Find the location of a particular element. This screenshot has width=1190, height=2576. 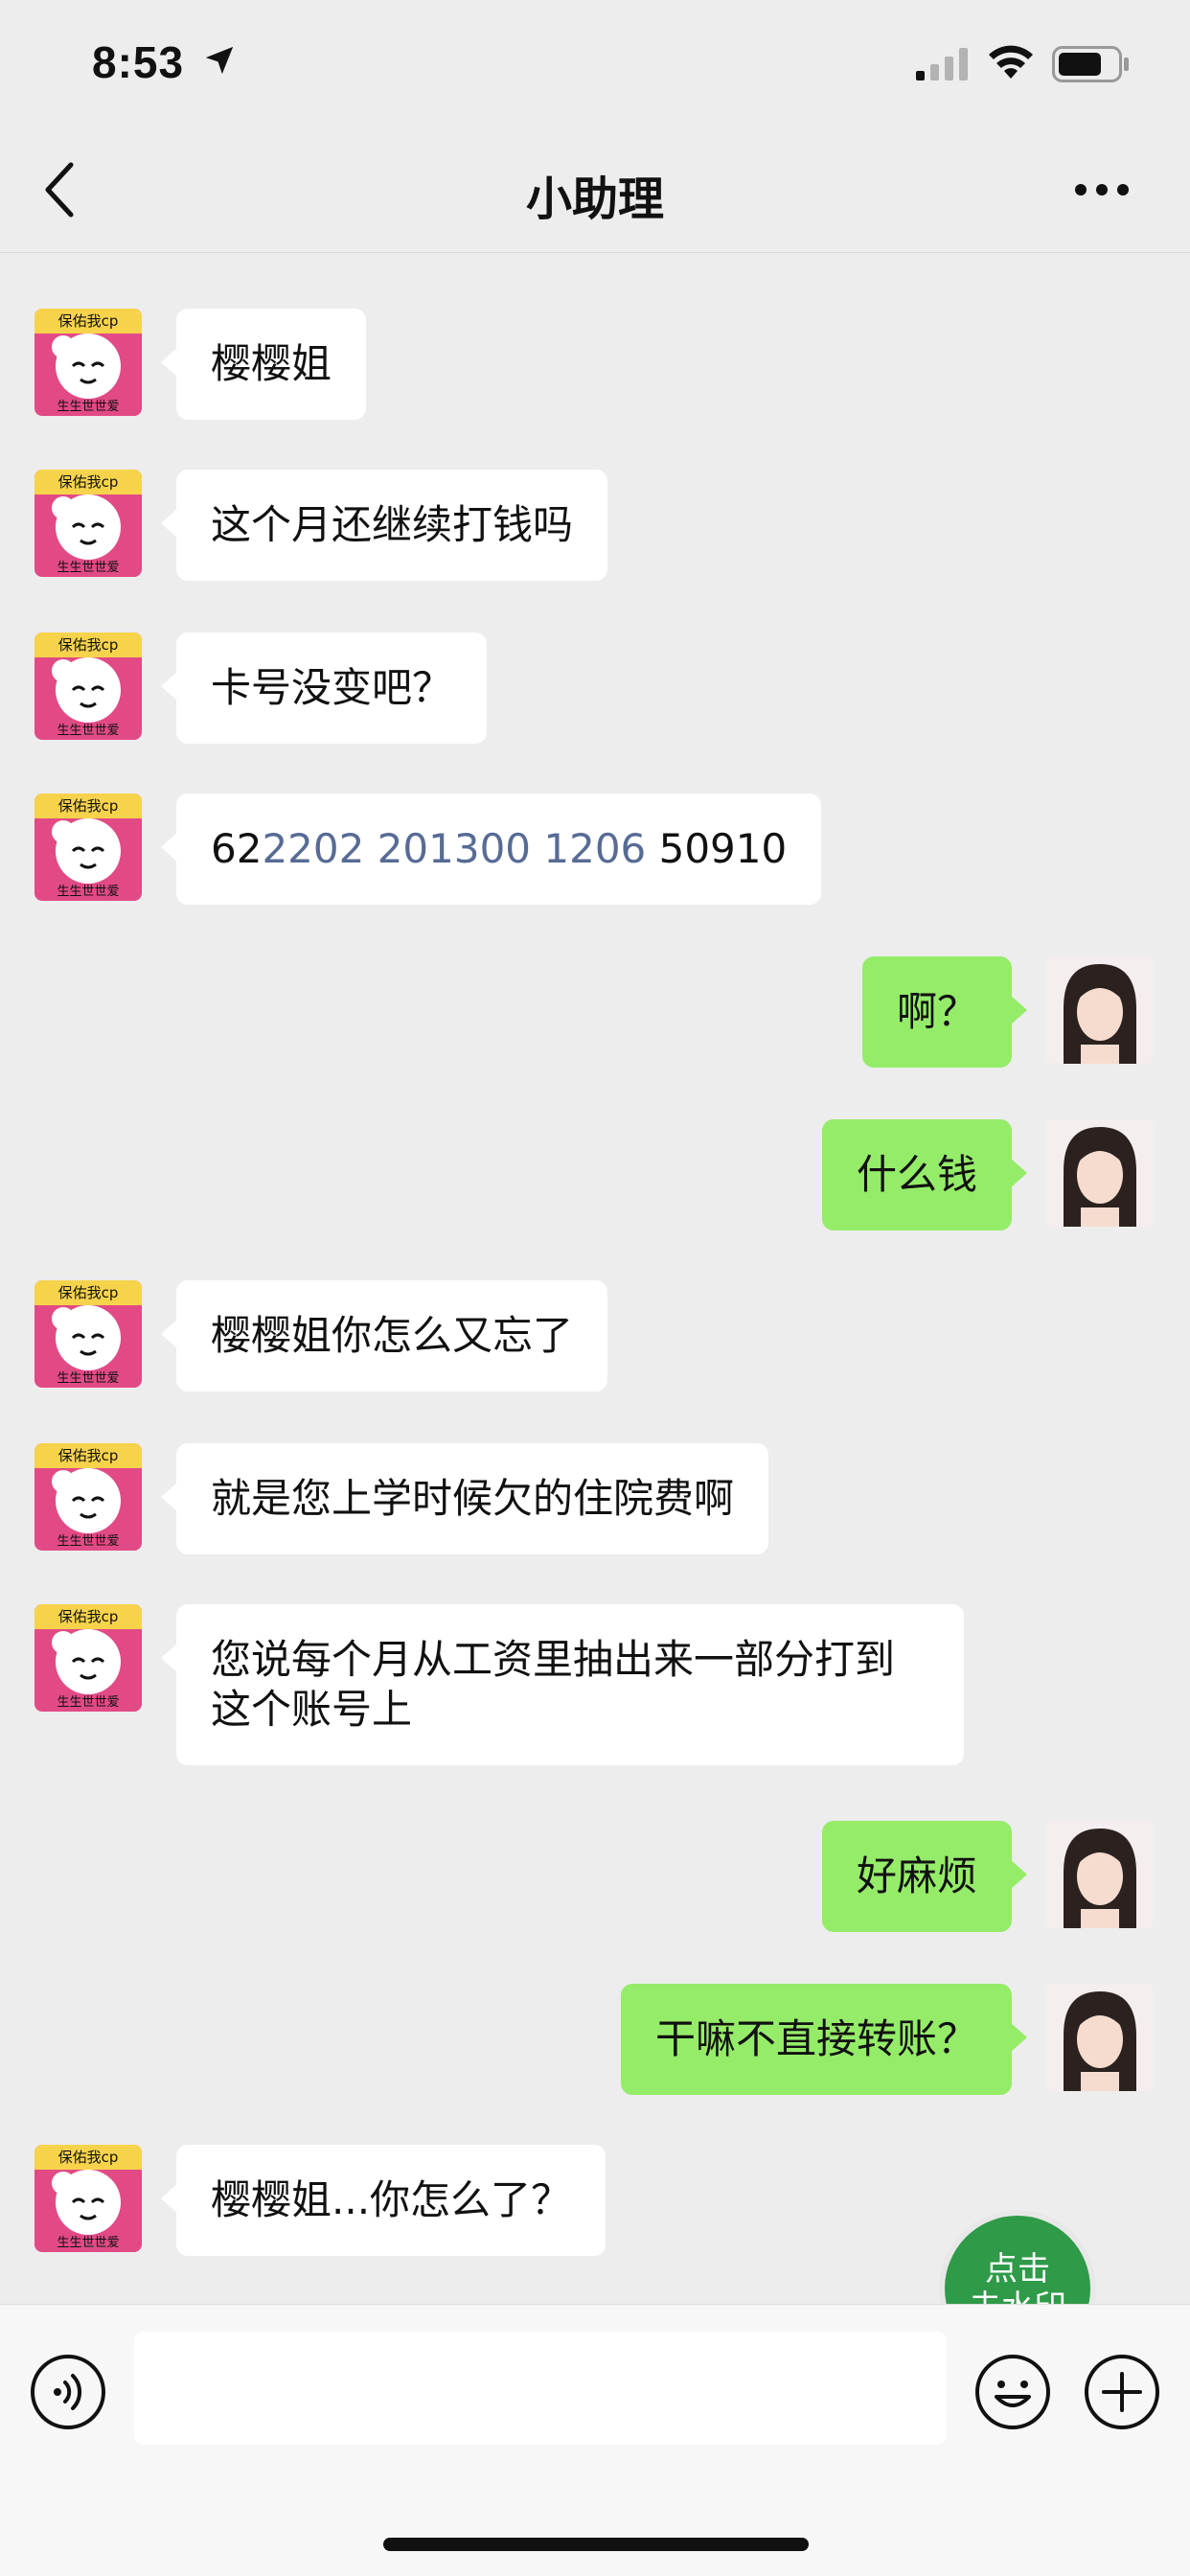

cellular-signal-icon is located at coordinates (942, 64).